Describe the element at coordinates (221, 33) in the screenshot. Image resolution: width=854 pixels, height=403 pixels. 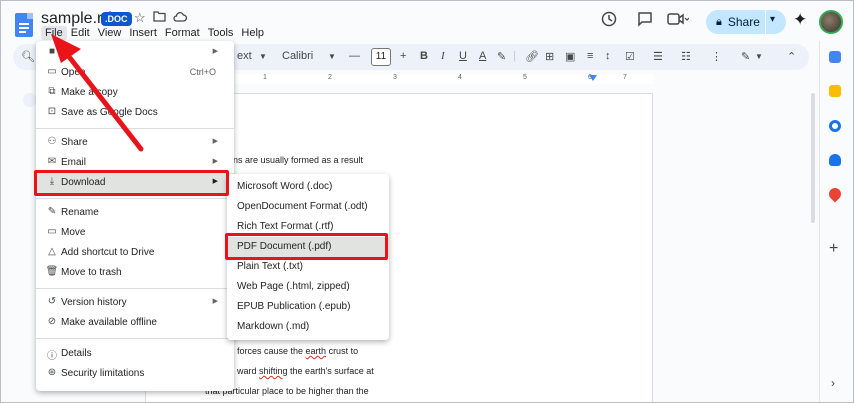
I see `menu-tools: Tools` at that location.